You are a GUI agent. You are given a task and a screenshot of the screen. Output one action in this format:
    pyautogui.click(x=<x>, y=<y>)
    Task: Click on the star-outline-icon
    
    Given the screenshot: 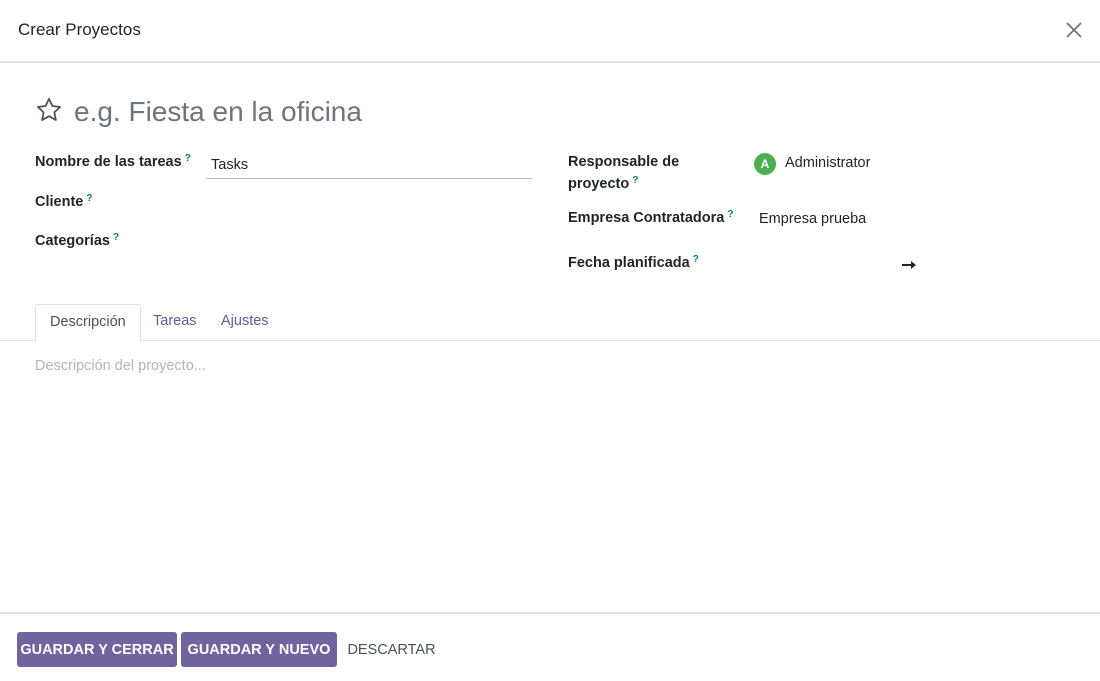 What is the action you would take?
    pyautogui.click(x=49, y=110)
    